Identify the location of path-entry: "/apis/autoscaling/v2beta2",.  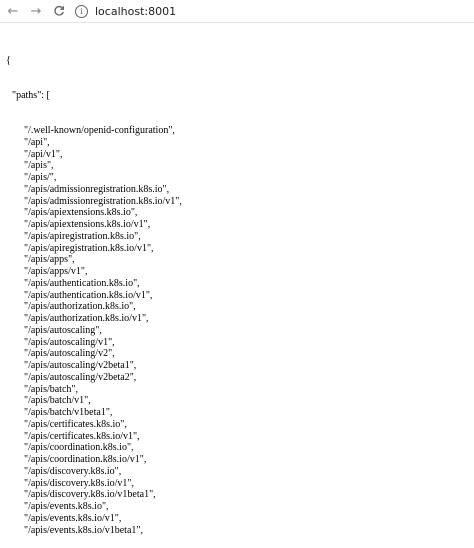
(80, 377).